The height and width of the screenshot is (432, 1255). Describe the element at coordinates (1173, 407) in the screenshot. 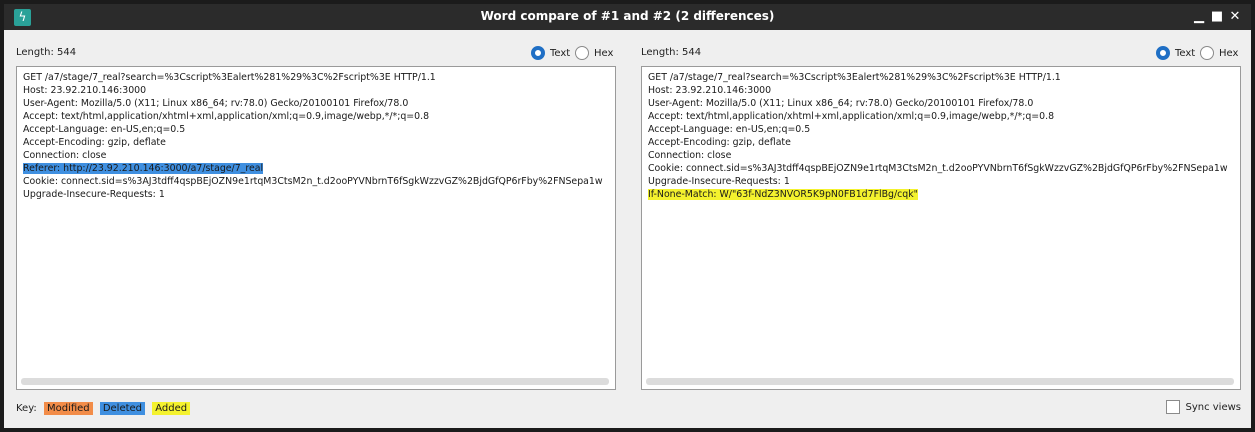

I see `sync-views-checkbox` at that location.